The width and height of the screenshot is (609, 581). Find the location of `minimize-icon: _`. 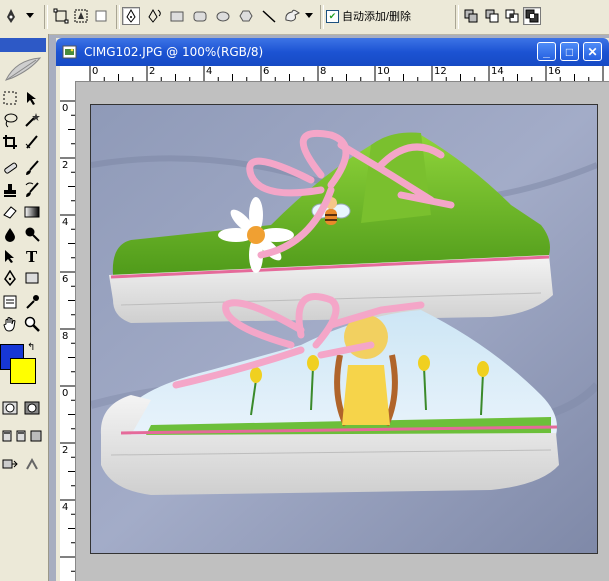

minimize-icon: _ is located at coordinates (546, 51).